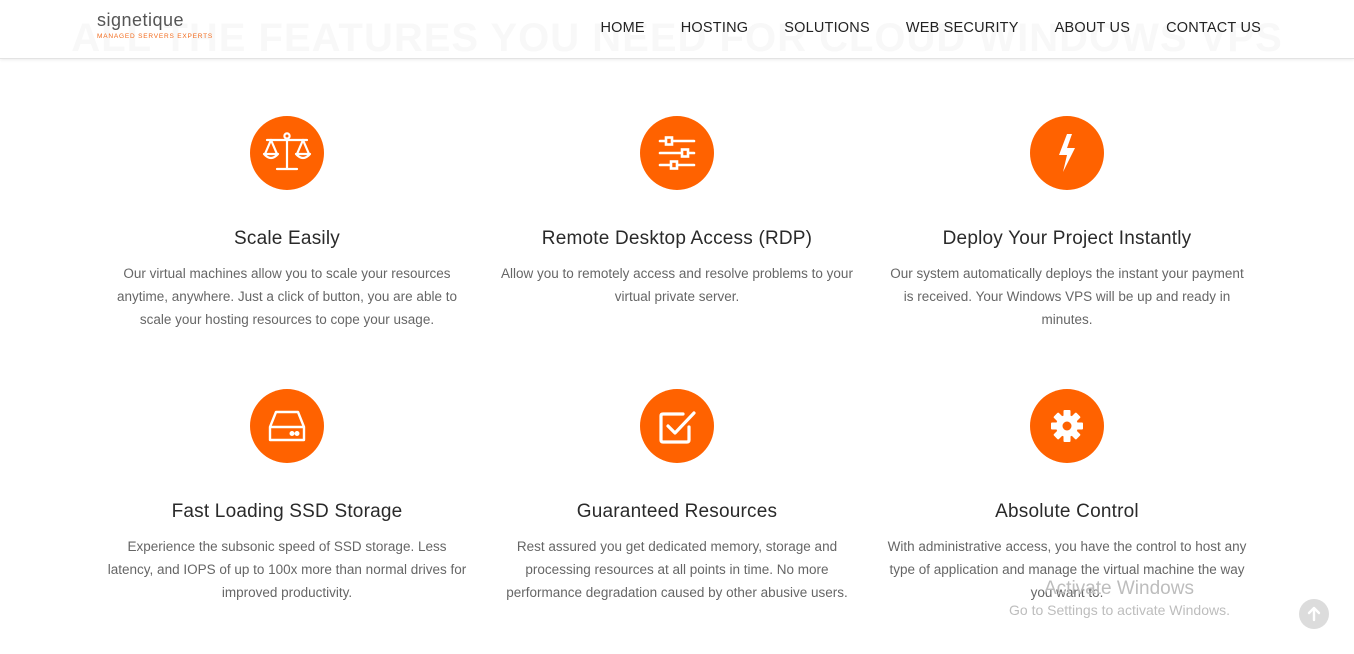 The width and height of the screenshot is (1354, 654). I want to click on gear-icon, so click(1067, 426).